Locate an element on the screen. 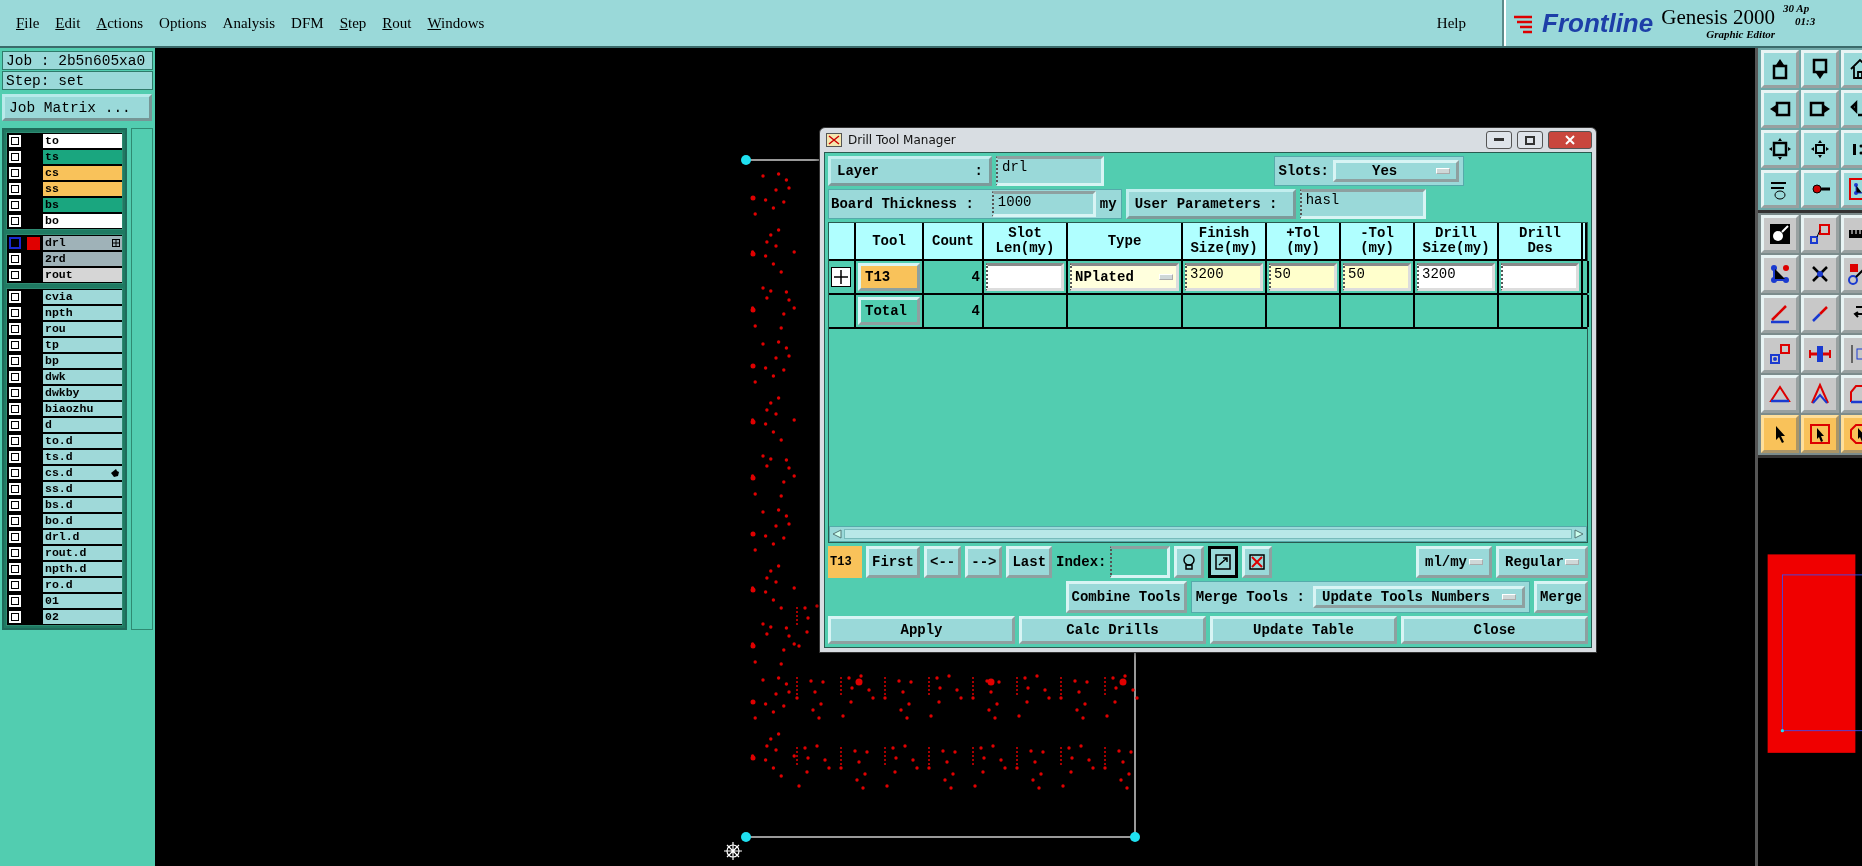 Image resolution: width=1862 pixels, height=866 pixels. box-down-tool-button is located at coordinates (1820, 69).